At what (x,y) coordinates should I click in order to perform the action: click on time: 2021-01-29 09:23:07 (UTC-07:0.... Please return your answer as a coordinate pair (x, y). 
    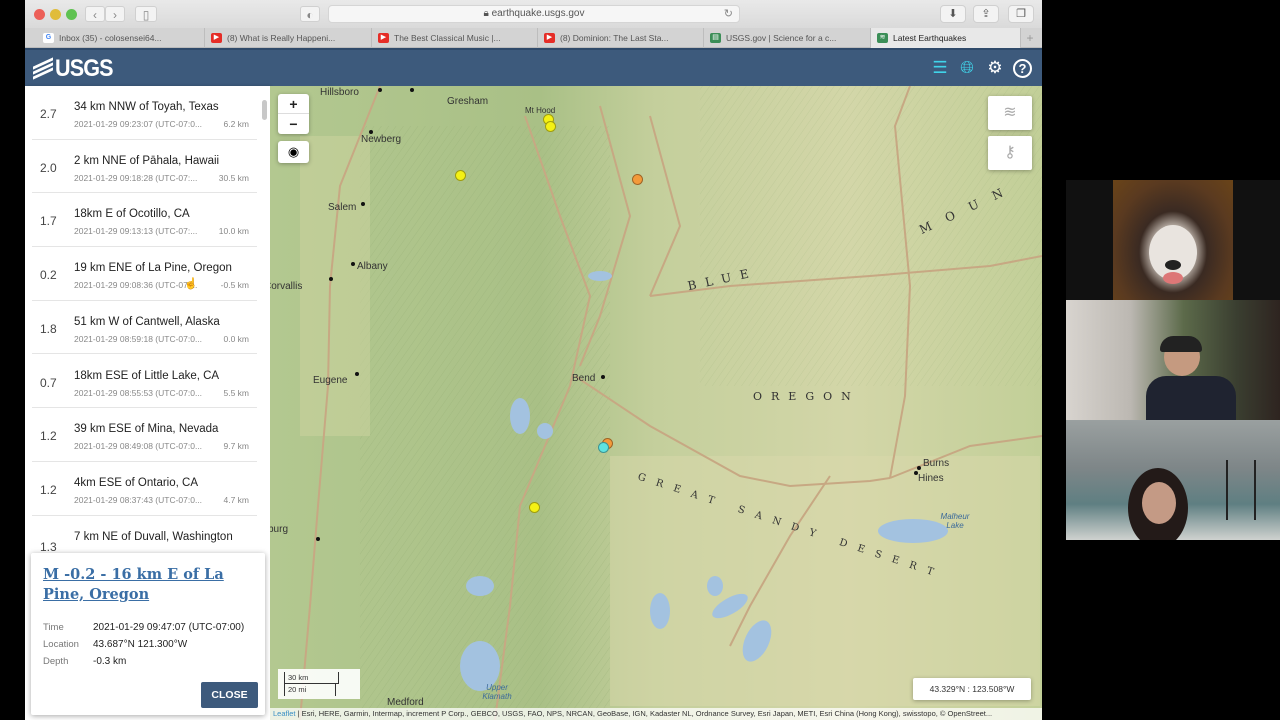
    Looking at the image, I should click on (138, 124).